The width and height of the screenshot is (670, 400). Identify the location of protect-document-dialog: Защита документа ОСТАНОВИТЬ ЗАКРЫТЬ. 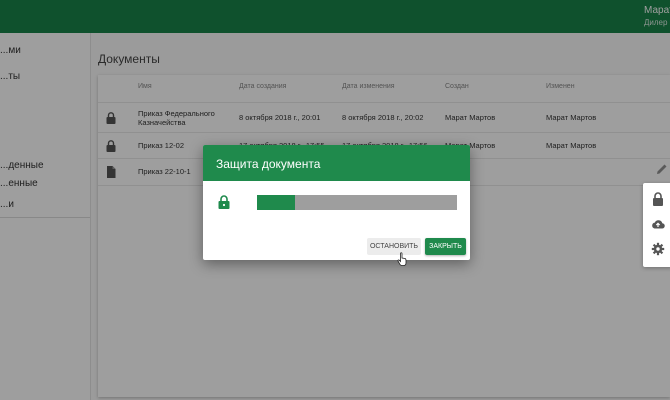
(336, 202).